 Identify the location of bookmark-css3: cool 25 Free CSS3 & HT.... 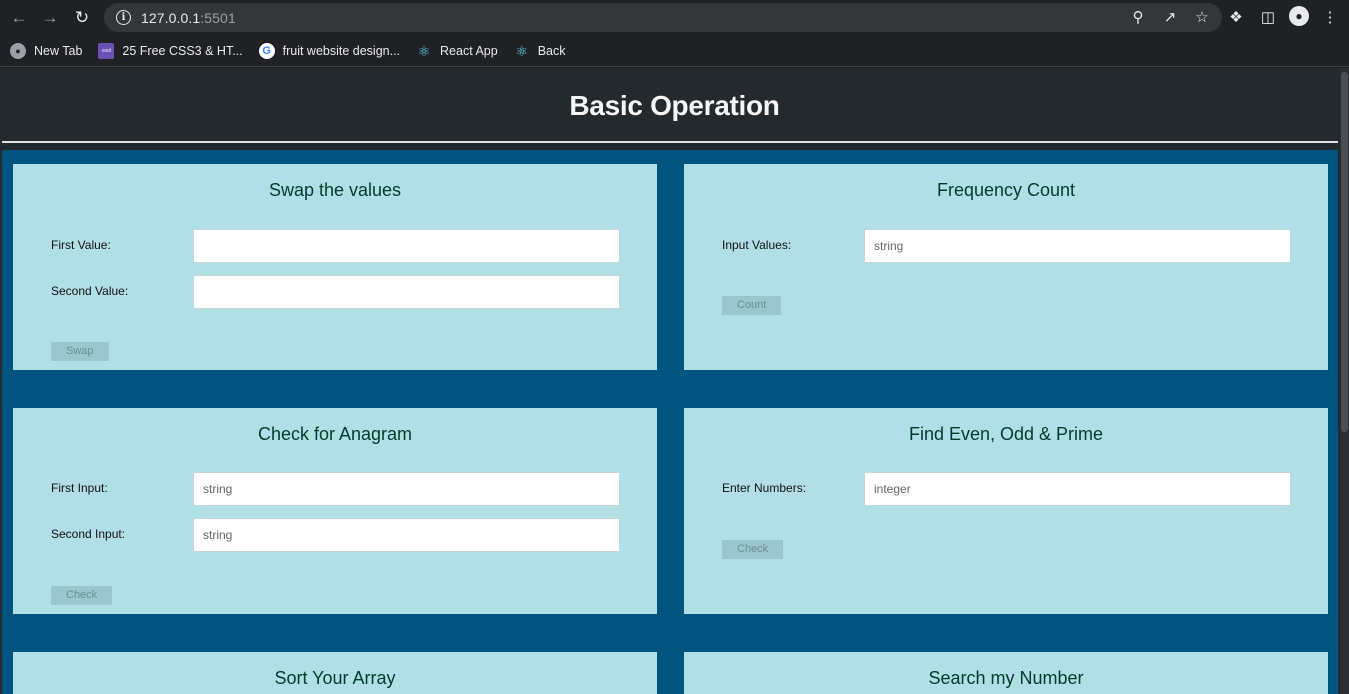
(170, 51).